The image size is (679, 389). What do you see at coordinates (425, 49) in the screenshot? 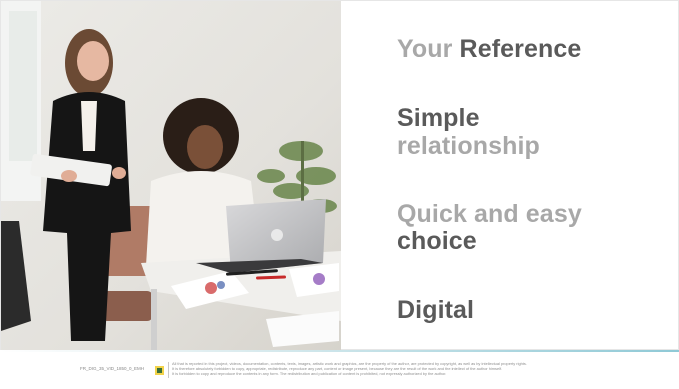
I see `headline-your: Your` at bounding box center [425, 49].